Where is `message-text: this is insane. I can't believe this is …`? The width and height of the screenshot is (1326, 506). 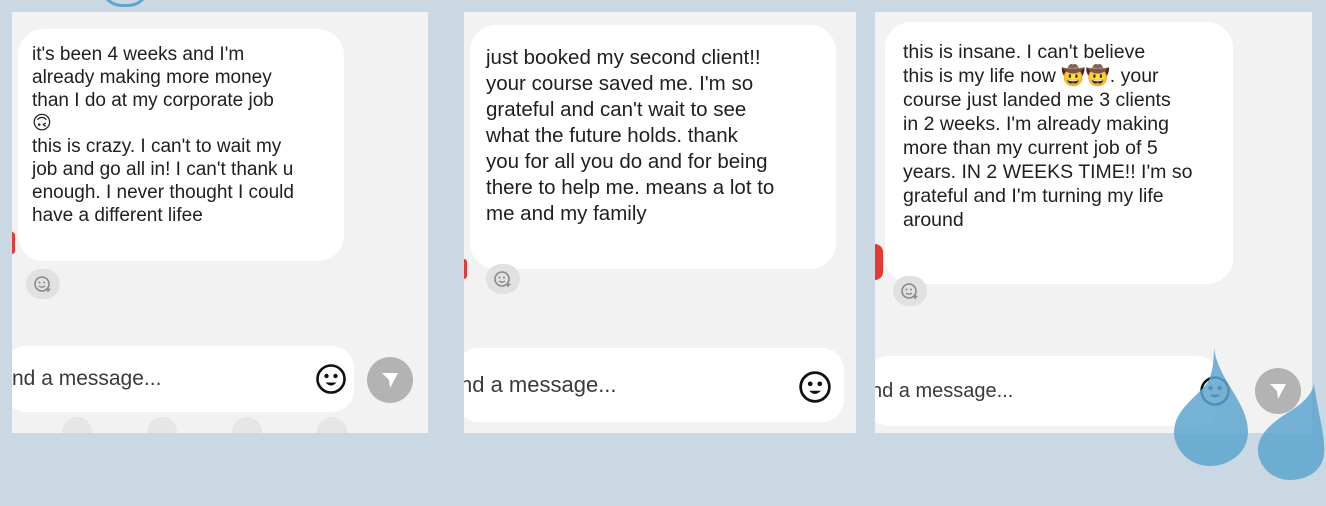 message-text: this is insane. I can't believe this is … is located at coordinates (1048, 136).